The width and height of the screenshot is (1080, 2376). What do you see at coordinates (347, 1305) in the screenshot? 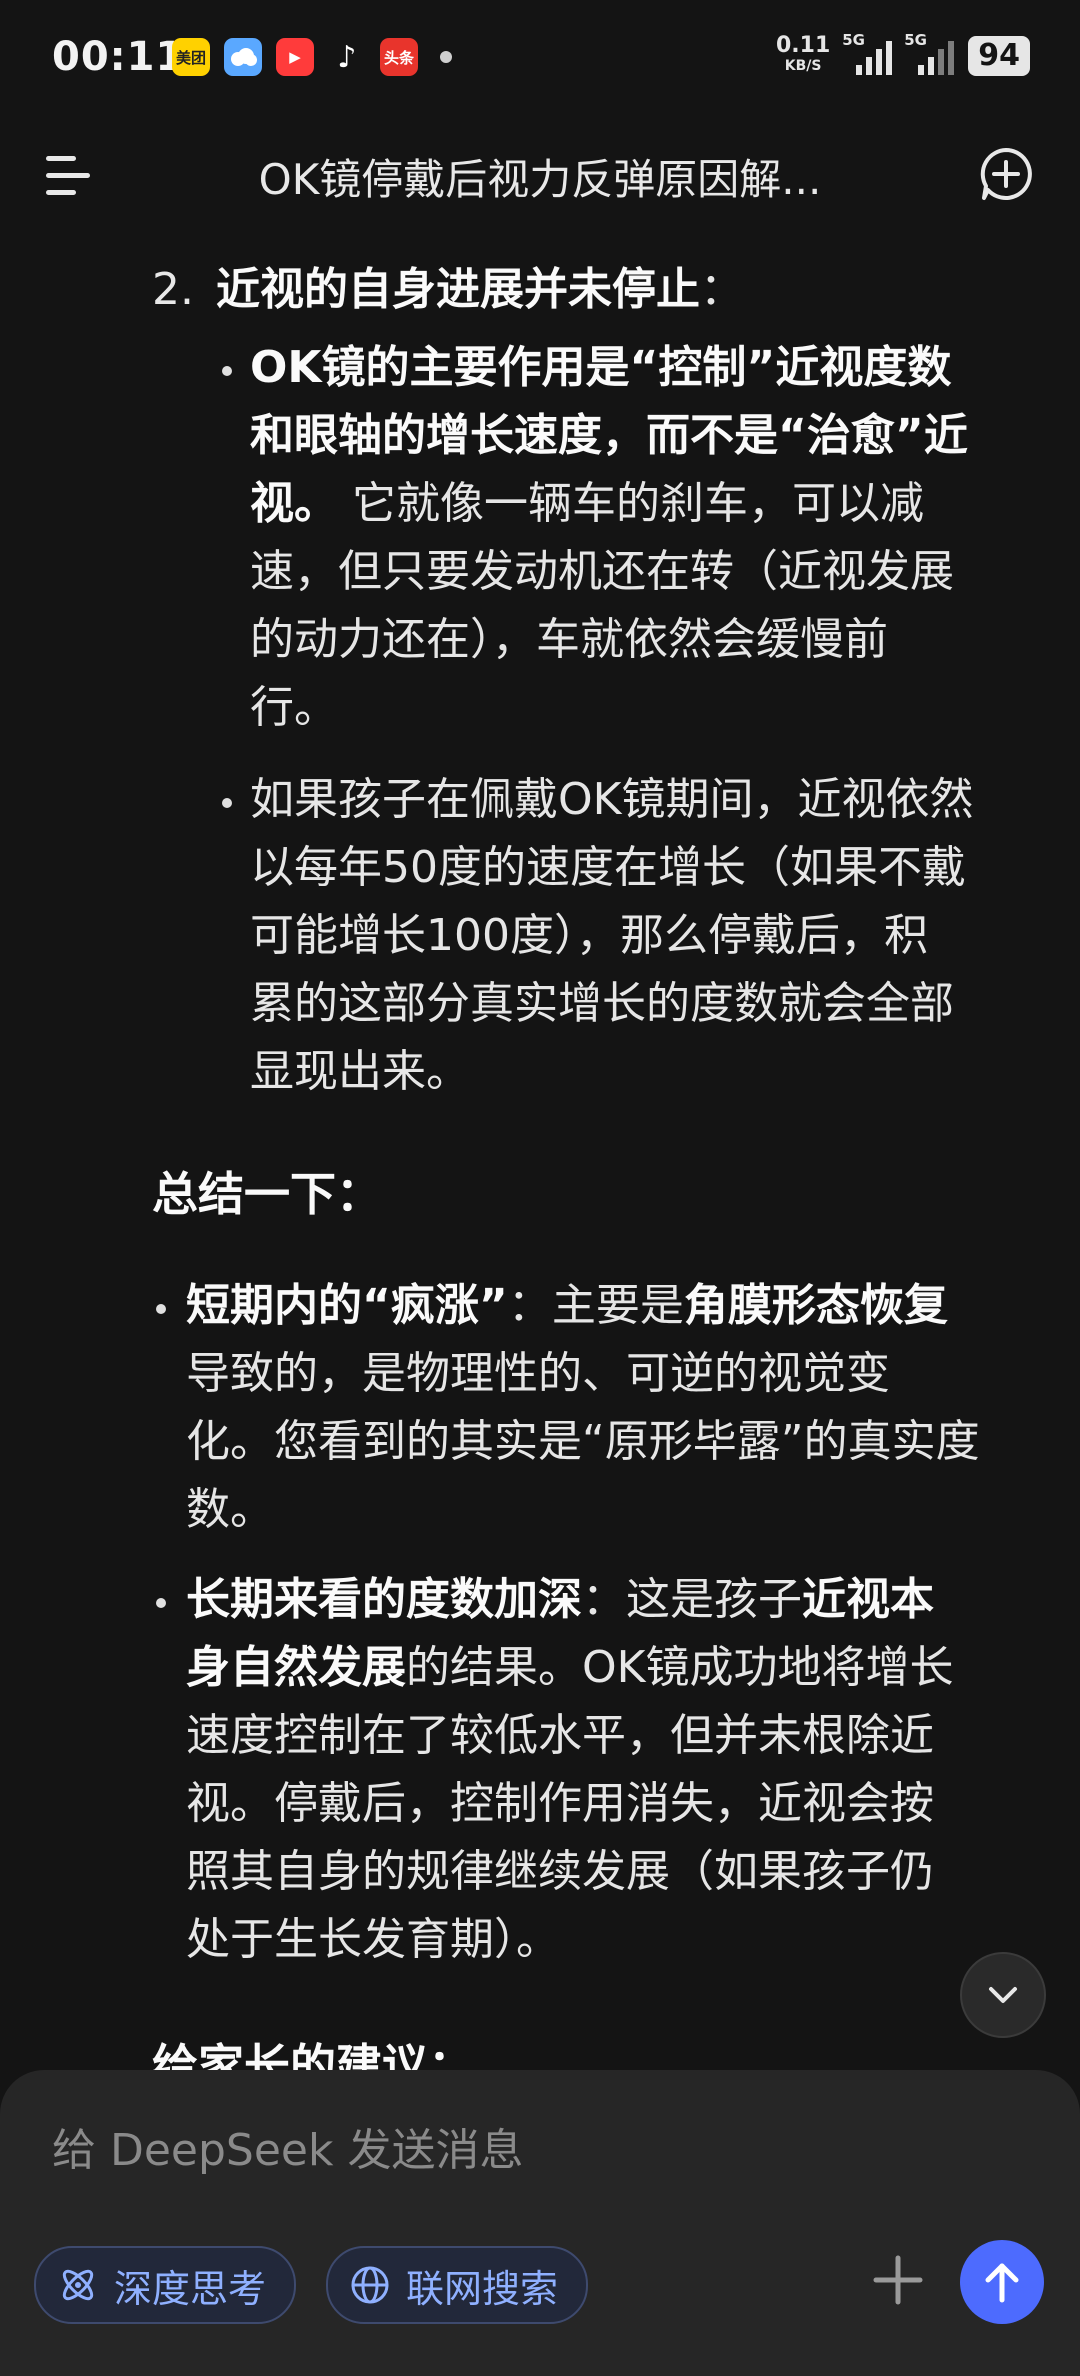
I see `text-line: 短期内的“疯涨”` at bounding box center [347, 1305].